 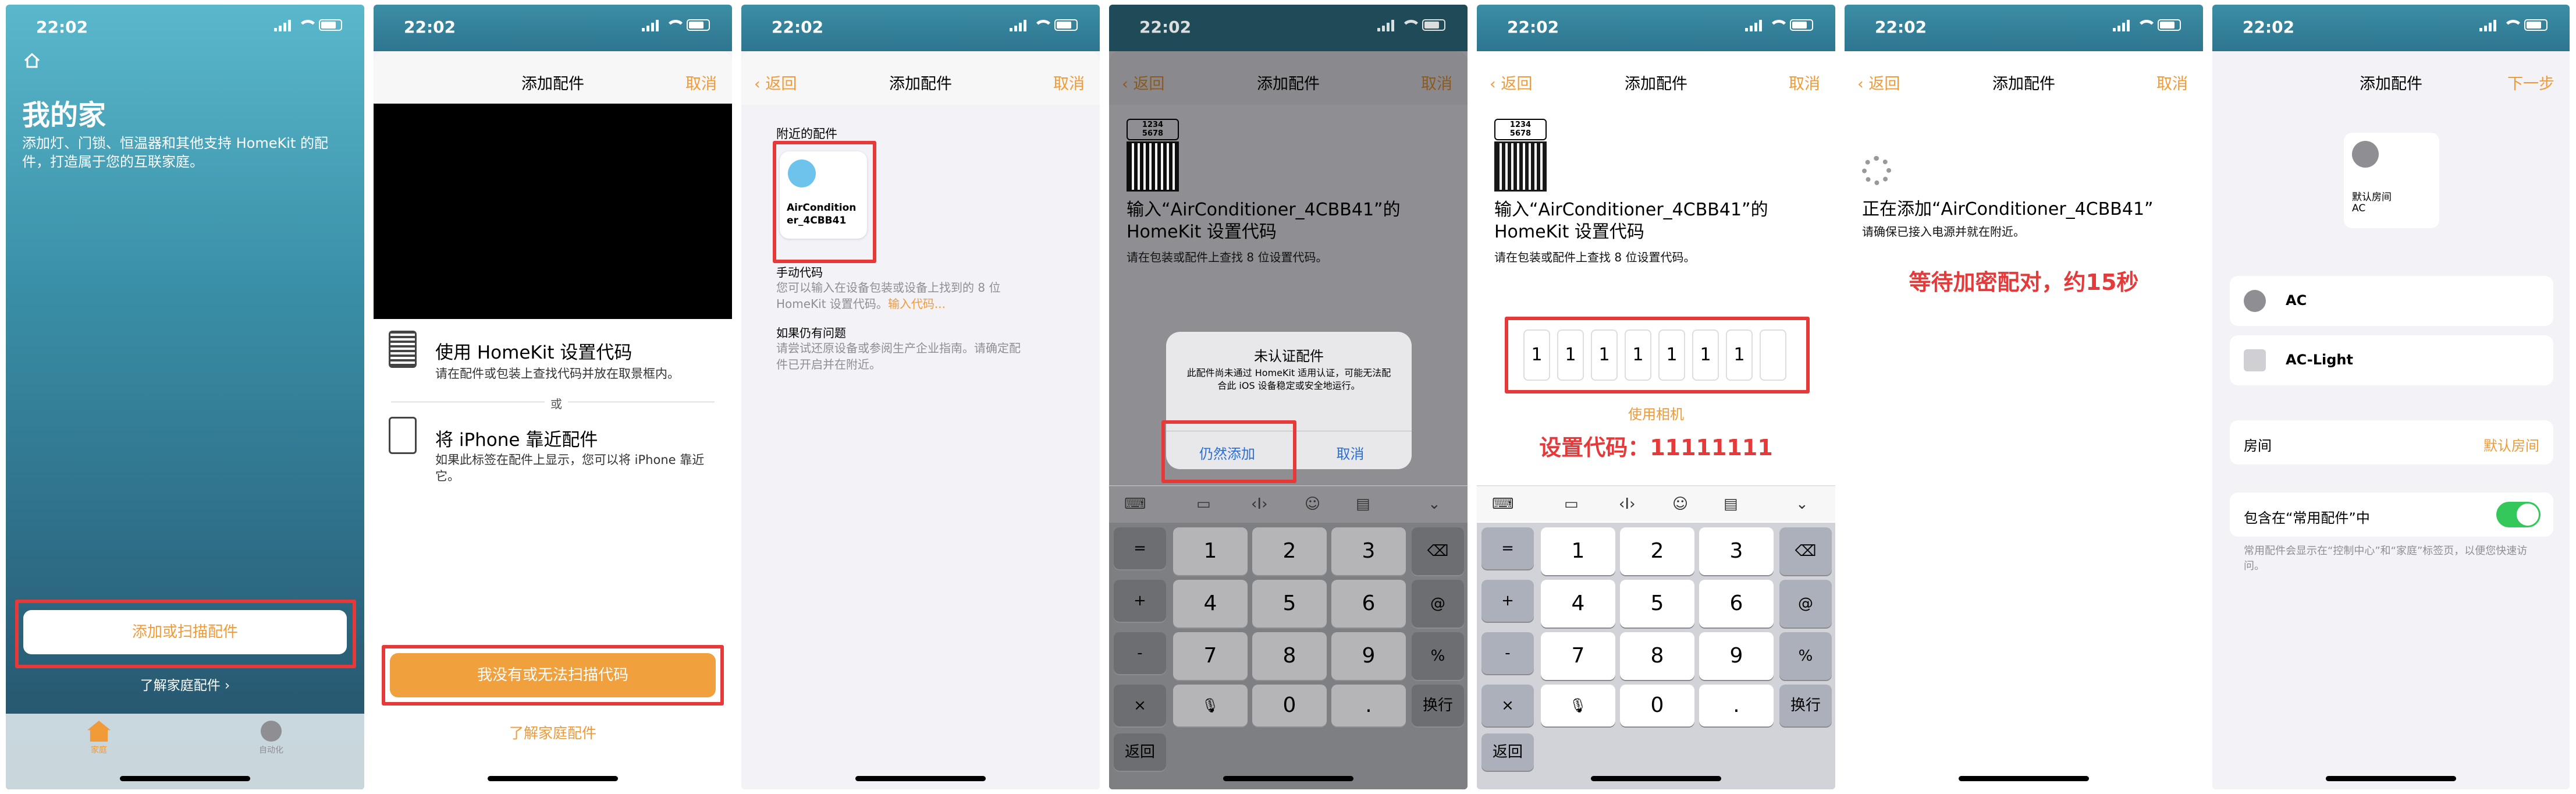 What do you see at coordinates (516, 438) in the screenshot?
I see `option-nfc-title: 将 iPhone 靠近配件` at bounding box center [516, 438].